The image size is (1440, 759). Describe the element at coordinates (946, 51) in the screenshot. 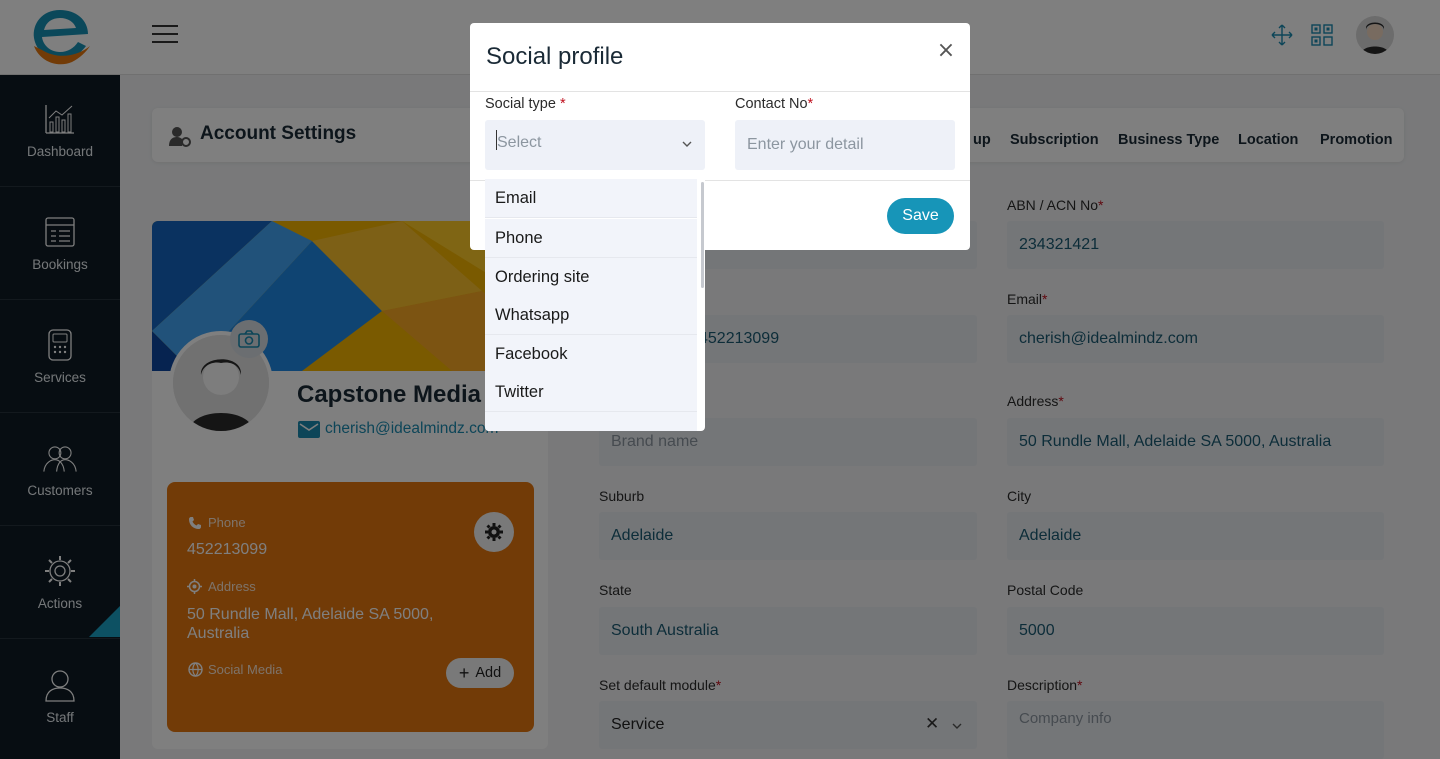

I see `close-icon: ×` at that location.